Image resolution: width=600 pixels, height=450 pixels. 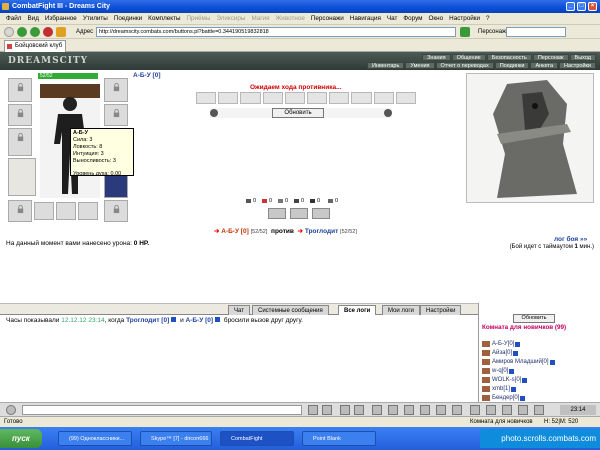 What do you see at coordinates (465, 32) in the screenshot?
I see `go-icon` at bounding box center [465, 32].